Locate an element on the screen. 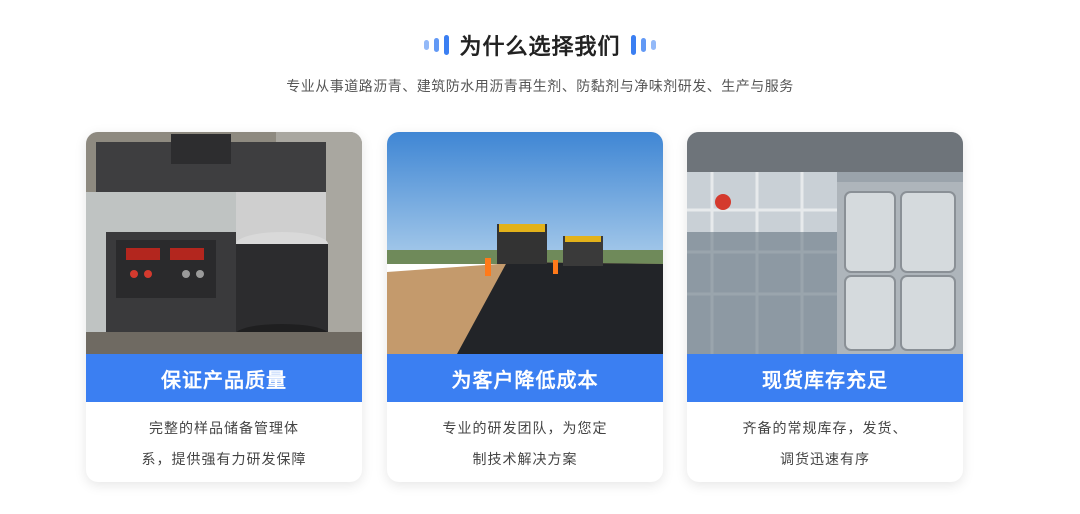 Image resolution: width=1080 pixels, height=514 pixels. feature-description-line: 系，提供强有力研发保障 is located at coordinates (224, 460).